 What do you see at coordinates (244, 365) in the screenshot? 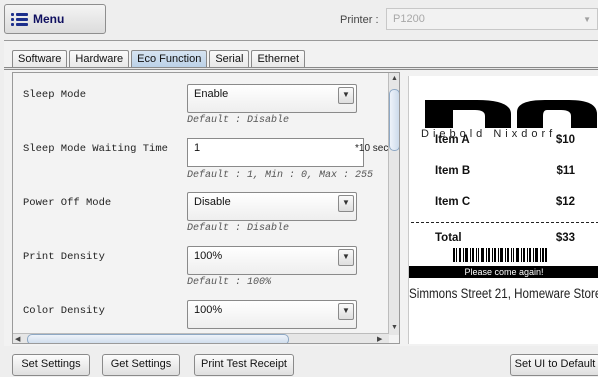
I see `print-test-receipt-button: Print Test Receipt` at bounding box center [244, 365].